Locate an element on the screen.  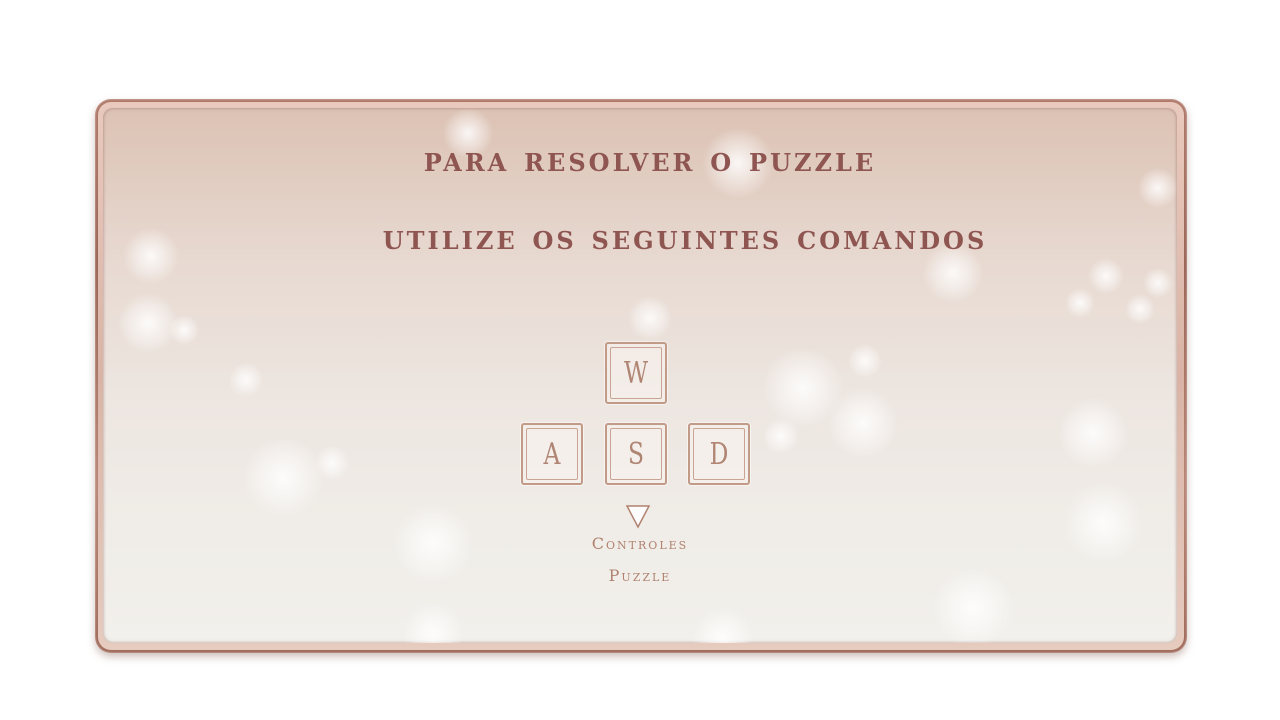
key-w-label: W is located at coordinates (636, 373).